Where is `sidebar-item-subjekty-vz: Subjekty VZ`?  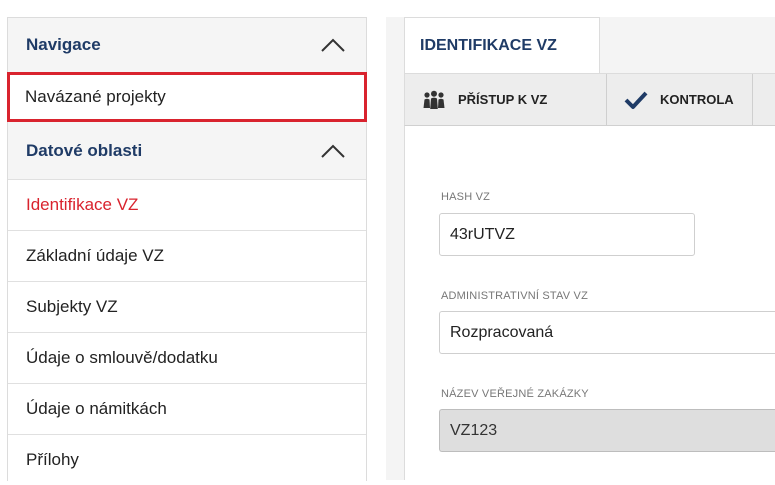
sidebar-item-subjekty-vz: Subjekty VZ is located at coordinates (187, 306).